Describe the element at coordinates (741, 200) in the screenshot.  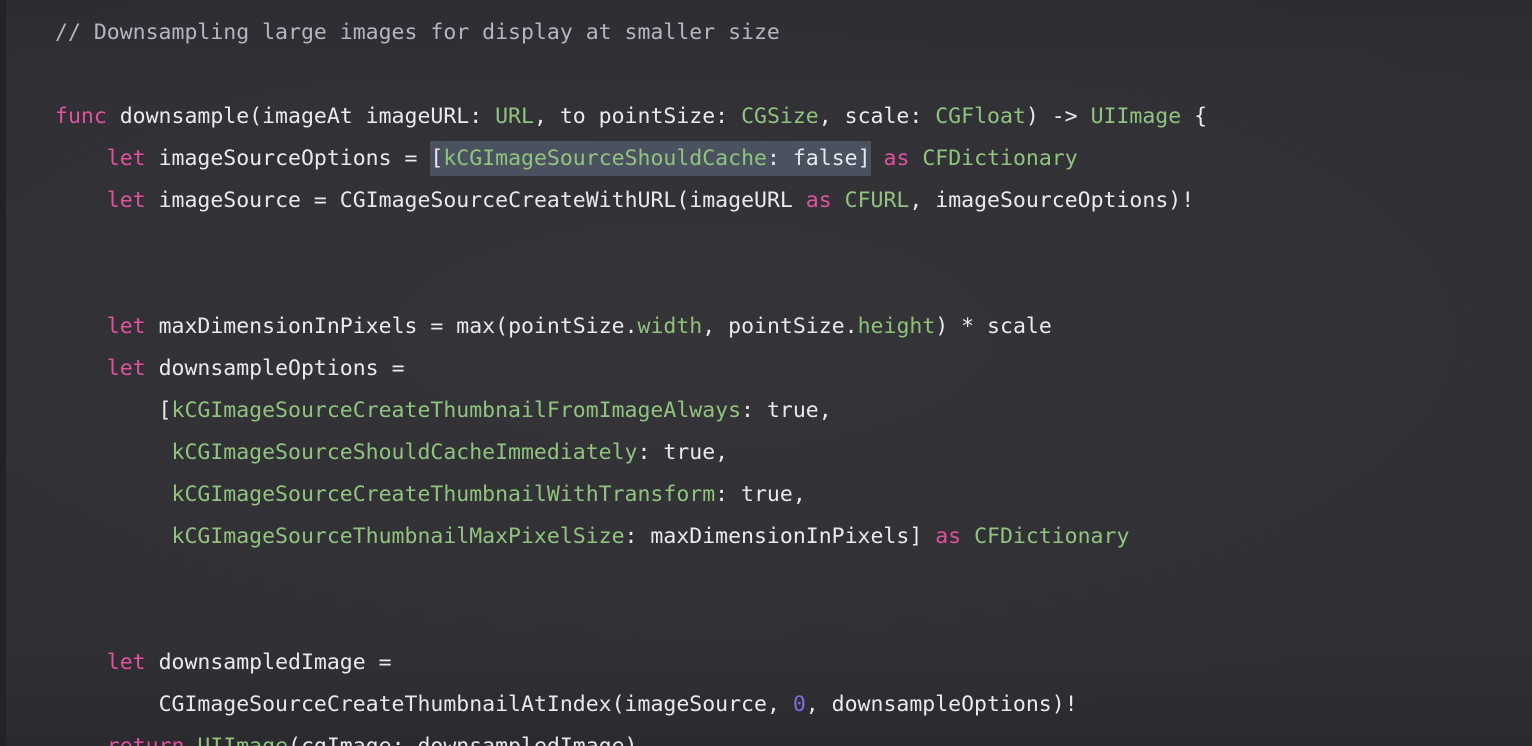
I see `code-token: (imageURL` at that location.